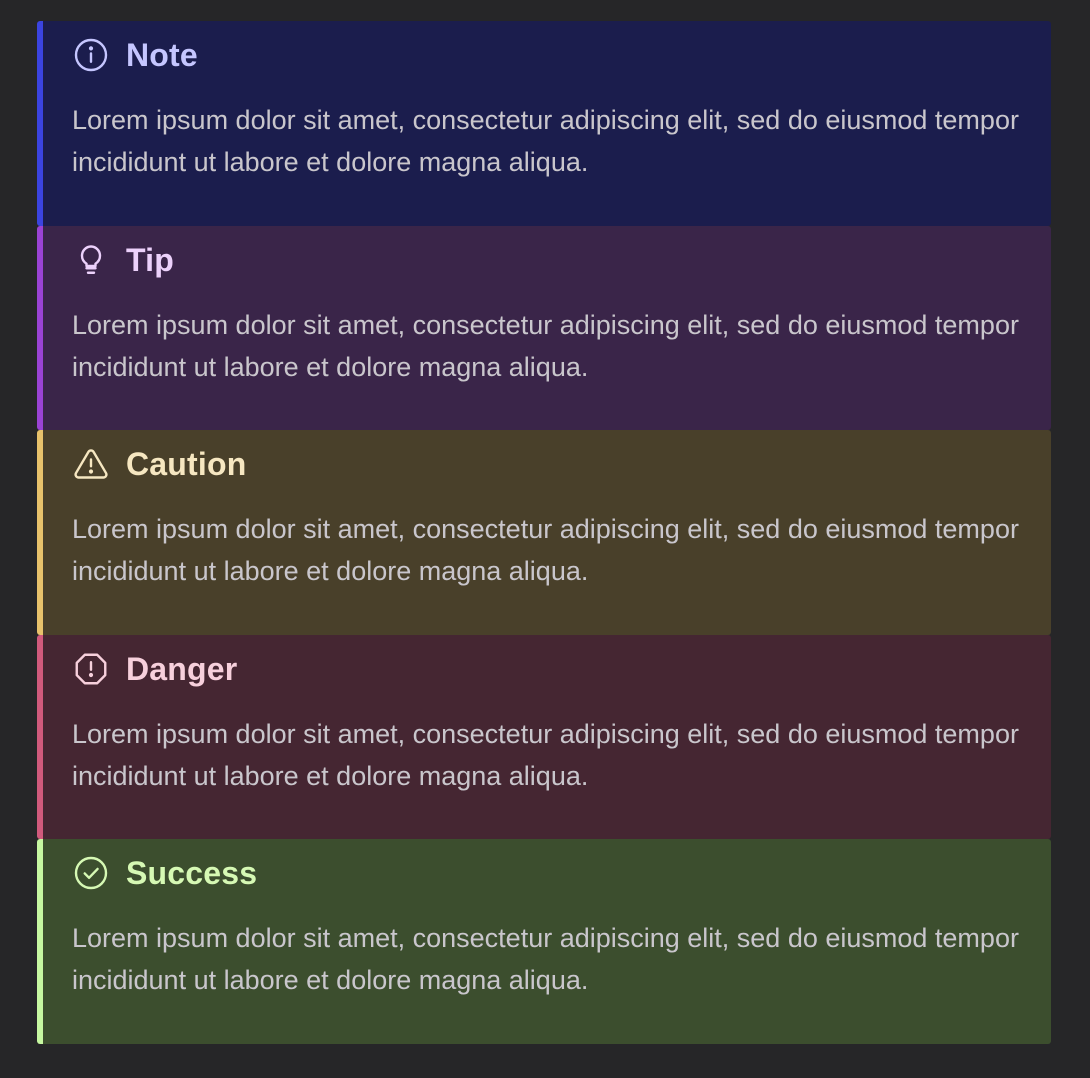  I want to click on callout-header: Caution, so click(160, 464).